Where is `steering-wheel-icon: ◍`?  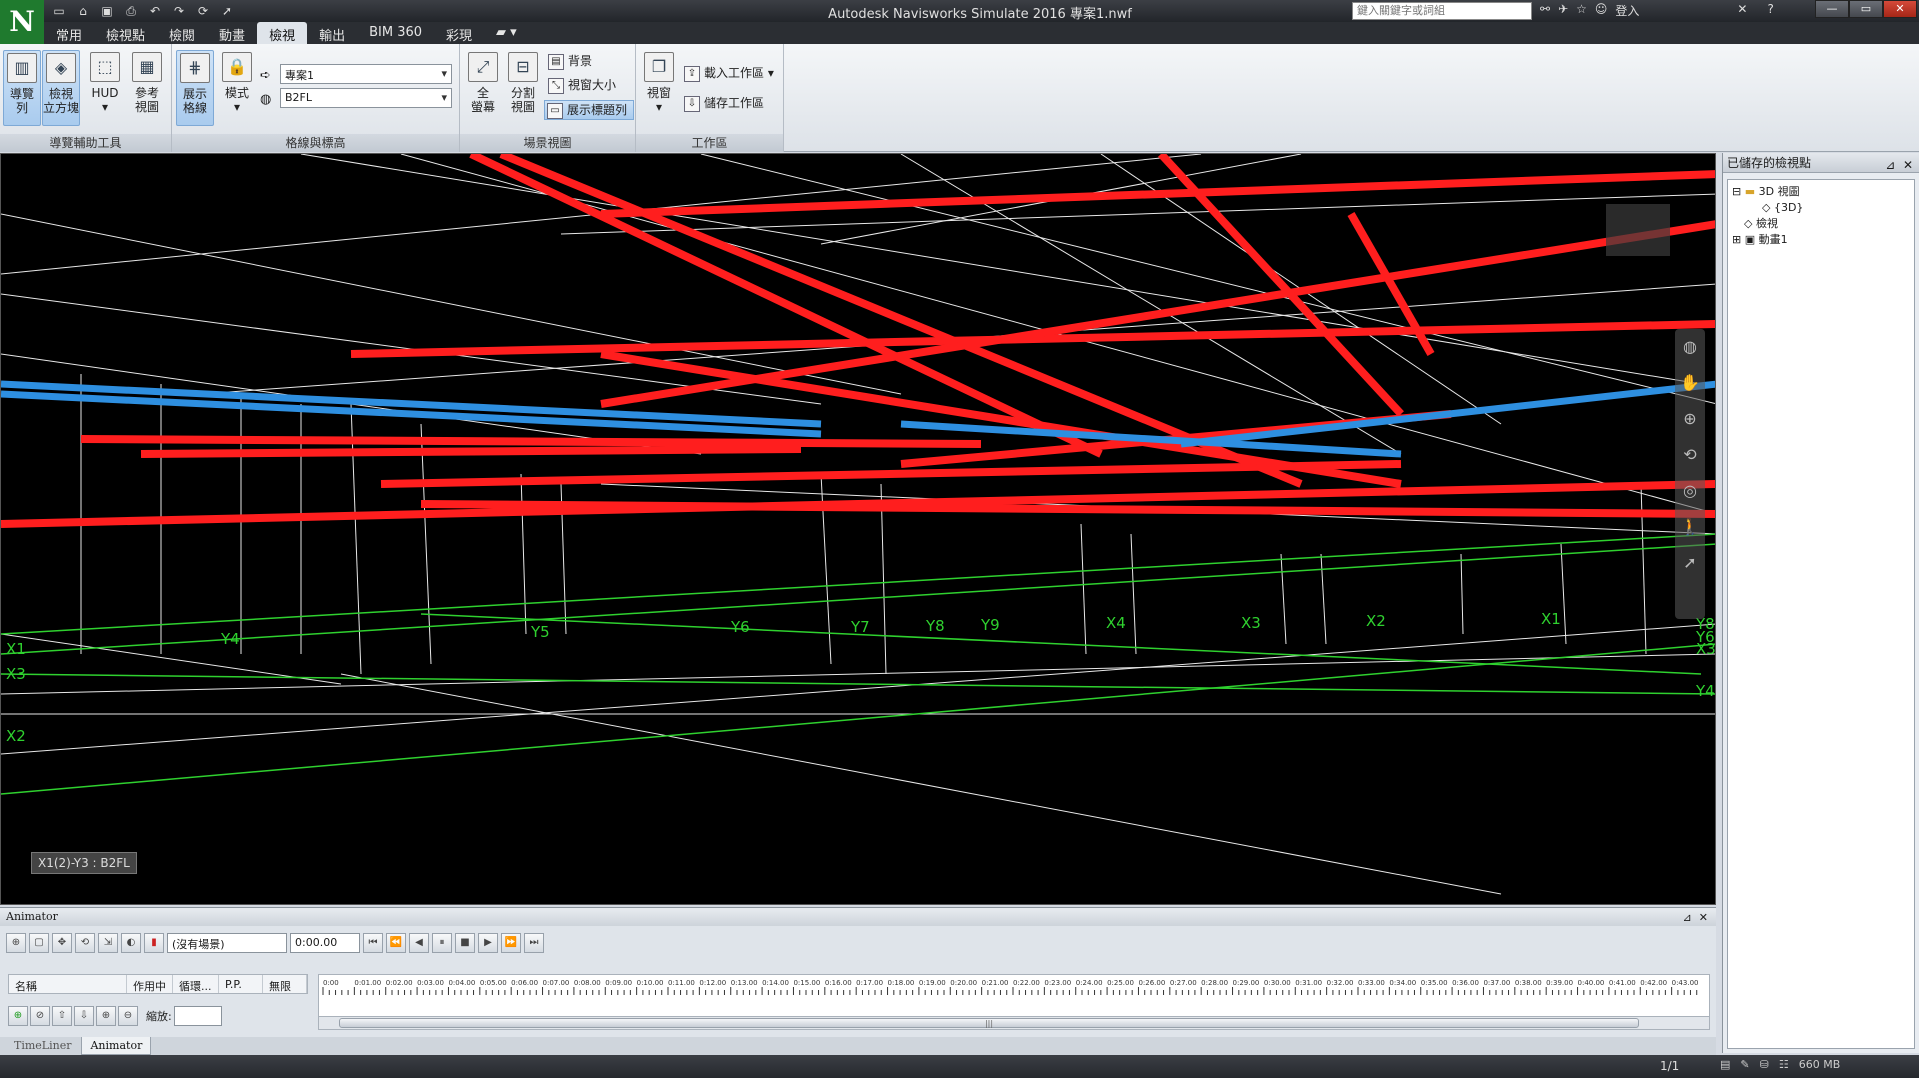 steering-wheel-icon: ◍ is located at coordinates (1690, 347).